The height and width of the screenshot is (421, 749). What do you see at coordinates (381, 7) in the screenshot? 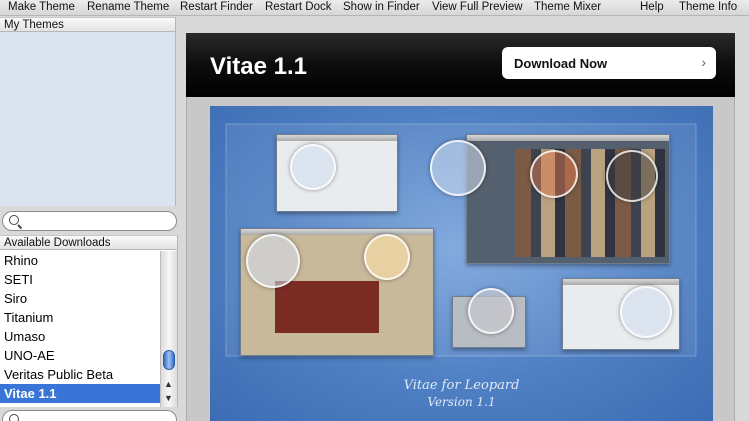
I see `show-in-finder-button: Show in Finder` at bounding box center [381, 7].